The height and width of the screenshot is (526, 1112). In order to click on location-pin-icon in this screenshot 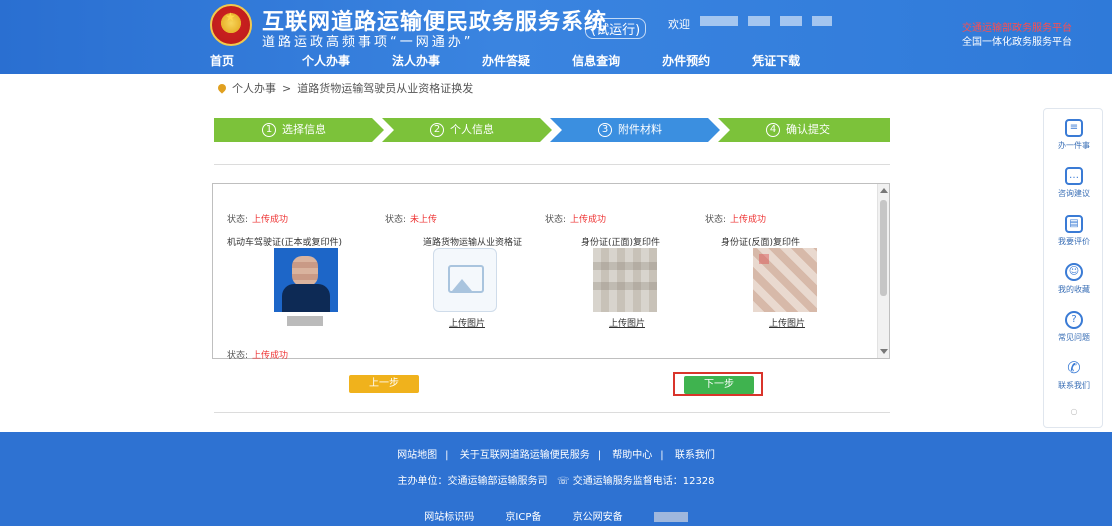, I will do `click(222, 88)`.